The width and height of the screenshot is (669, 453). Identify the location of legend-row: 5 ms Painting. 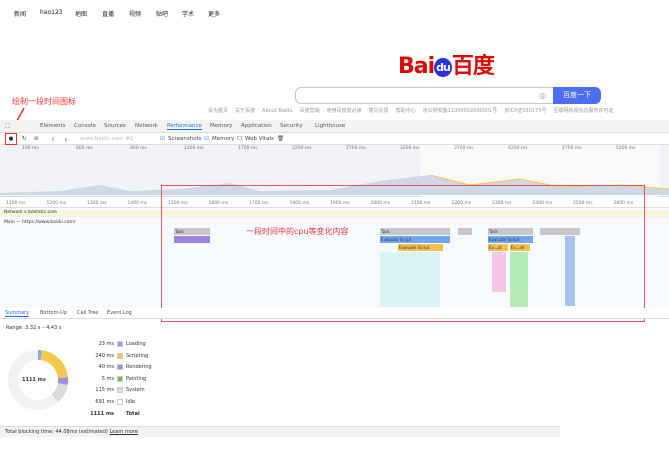
(135, 379).